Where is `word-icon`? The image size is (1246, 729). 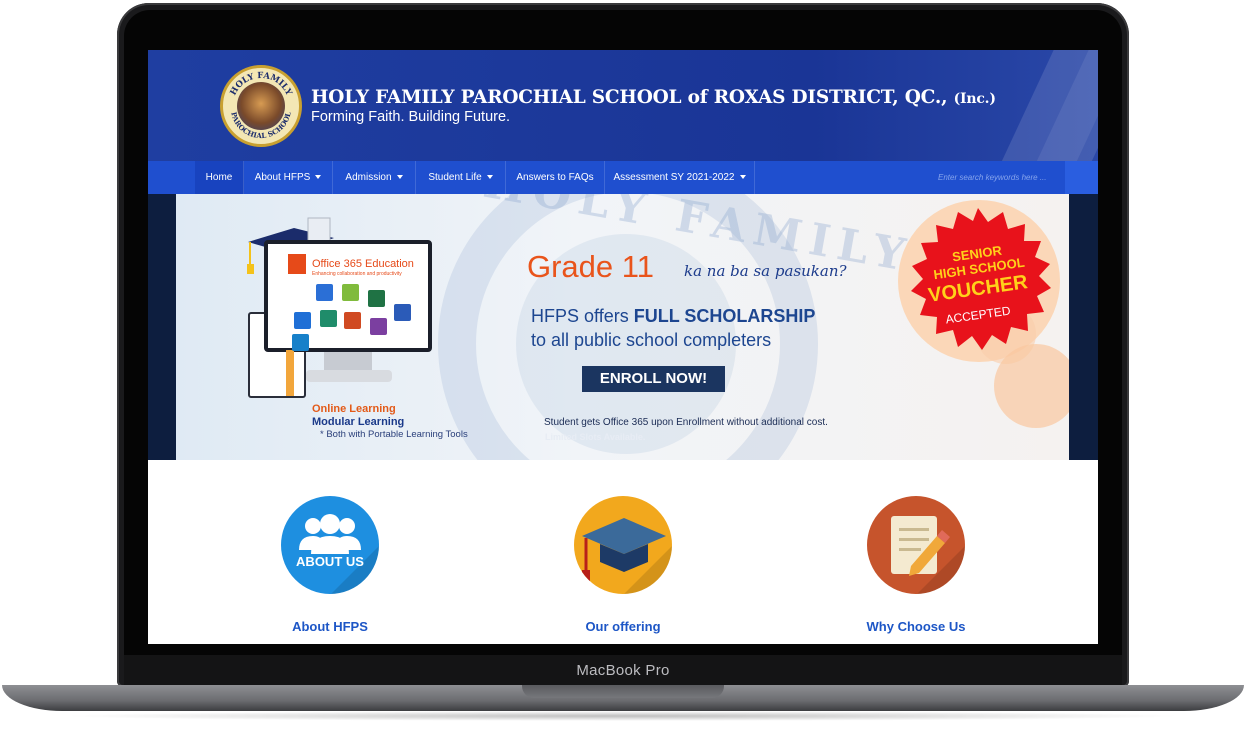
word-icon is located at coordinates (402, 312).